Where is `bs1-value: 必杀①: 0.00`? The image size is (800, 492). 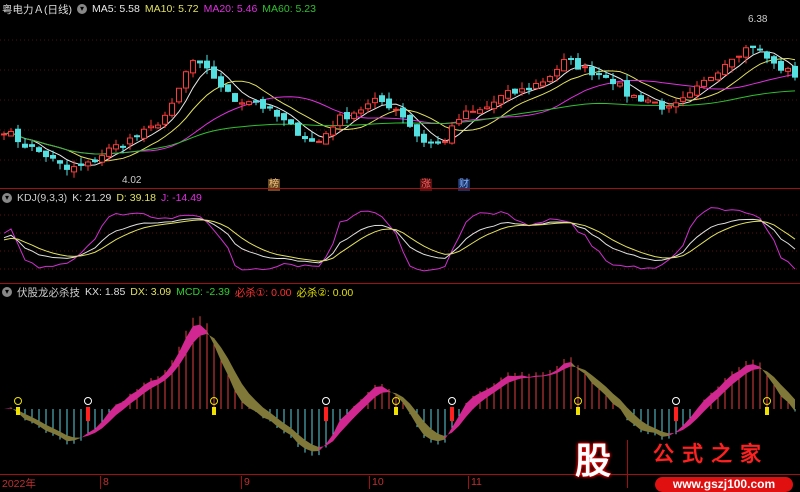
bs1-value: 必杀①: 0.00 is located at coordinates (263, 292).